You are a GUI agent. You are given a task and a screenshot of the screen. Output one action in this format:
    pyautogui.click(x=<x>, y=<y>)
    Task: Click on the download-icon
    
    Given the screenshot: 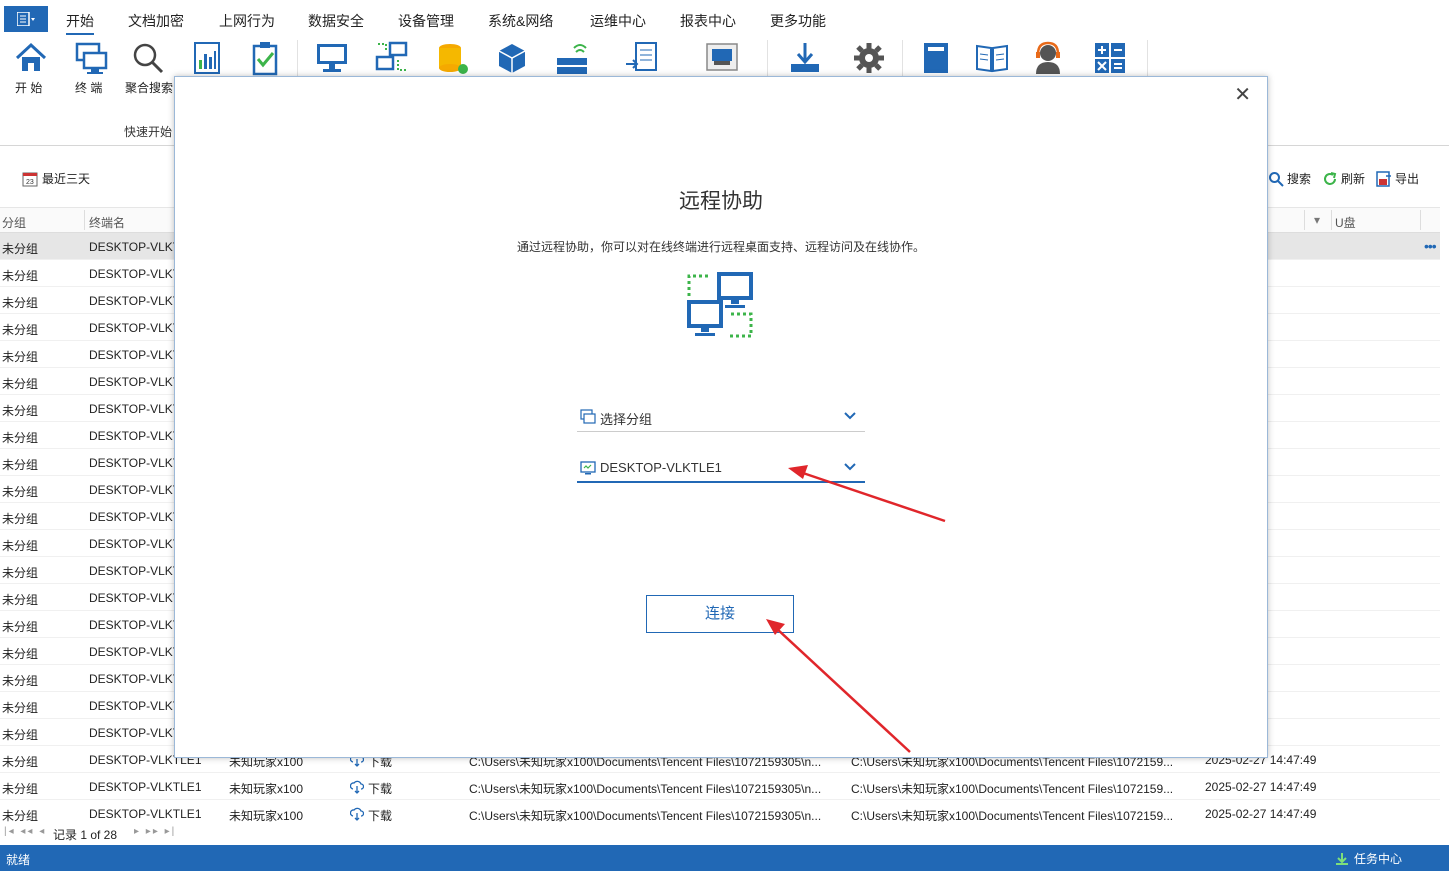 What is the action you would take?
    pyautogui.click(x=805, y=57)
    